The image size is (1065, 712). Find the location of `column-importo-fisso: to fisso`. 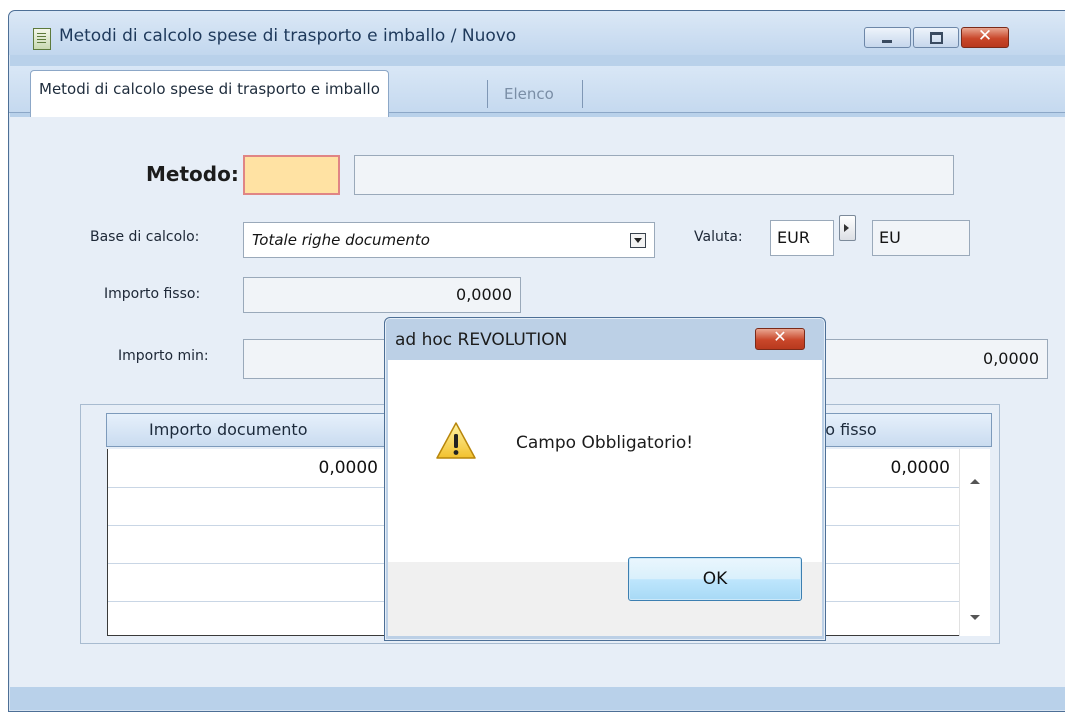

column-importo-fisso: to fisso is located at coordinates (848, 430).